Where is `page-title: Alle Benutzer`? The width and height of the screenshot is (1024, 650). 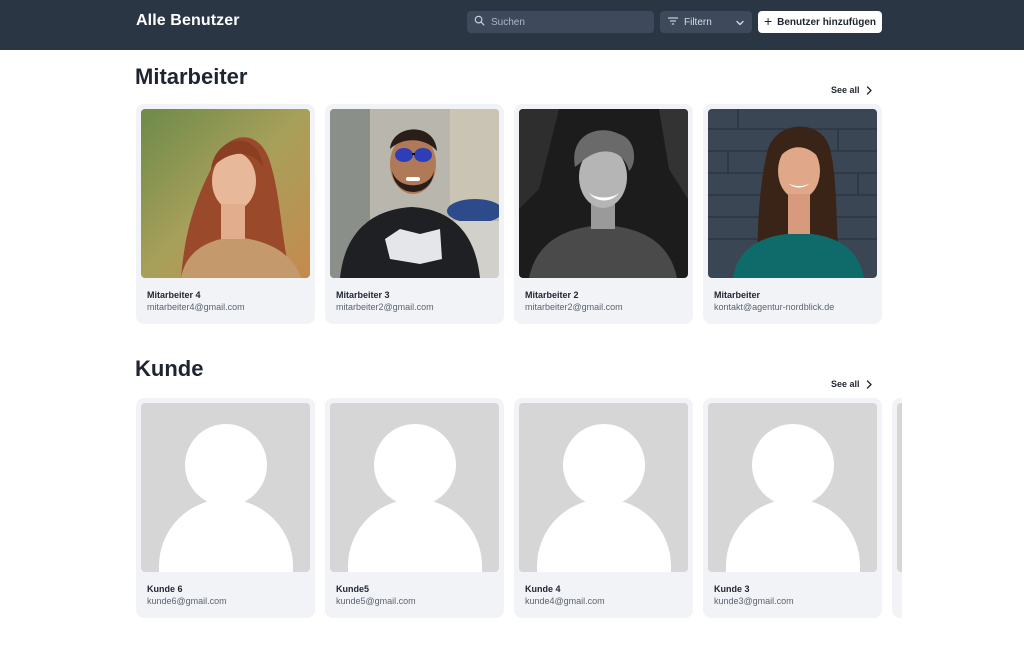 page-title: Alle Benutzer is located at coordinates (188, 20).